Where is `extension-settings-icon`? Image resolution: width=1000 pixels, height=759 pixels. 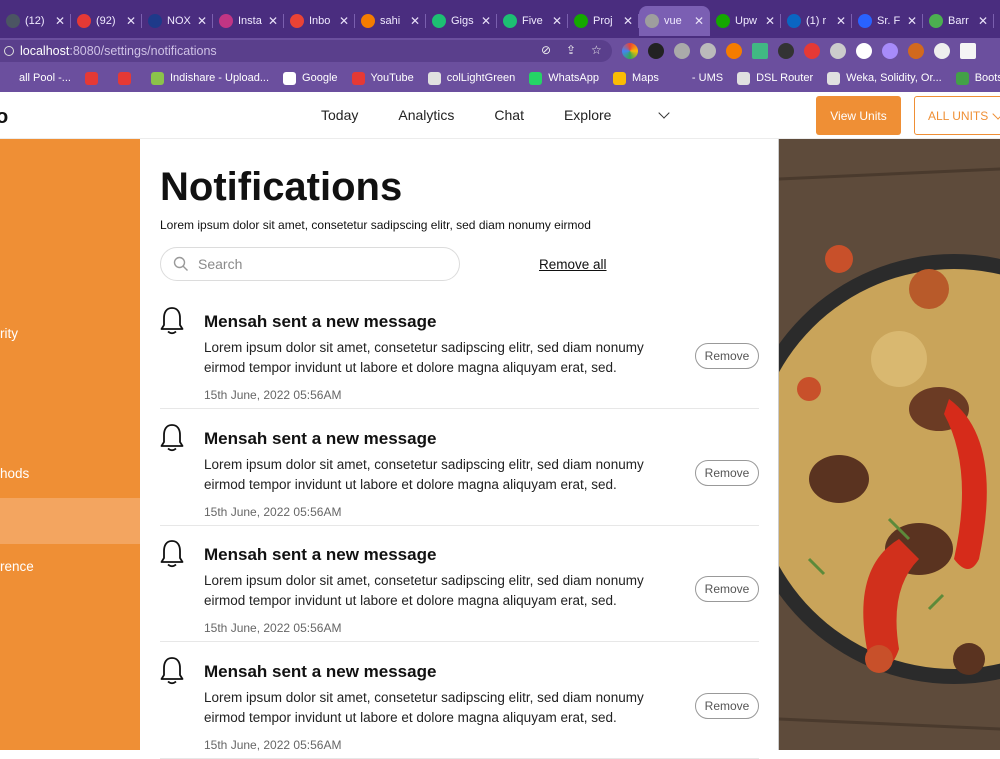 extension-settings-icon is located at coordinates (708, 51).